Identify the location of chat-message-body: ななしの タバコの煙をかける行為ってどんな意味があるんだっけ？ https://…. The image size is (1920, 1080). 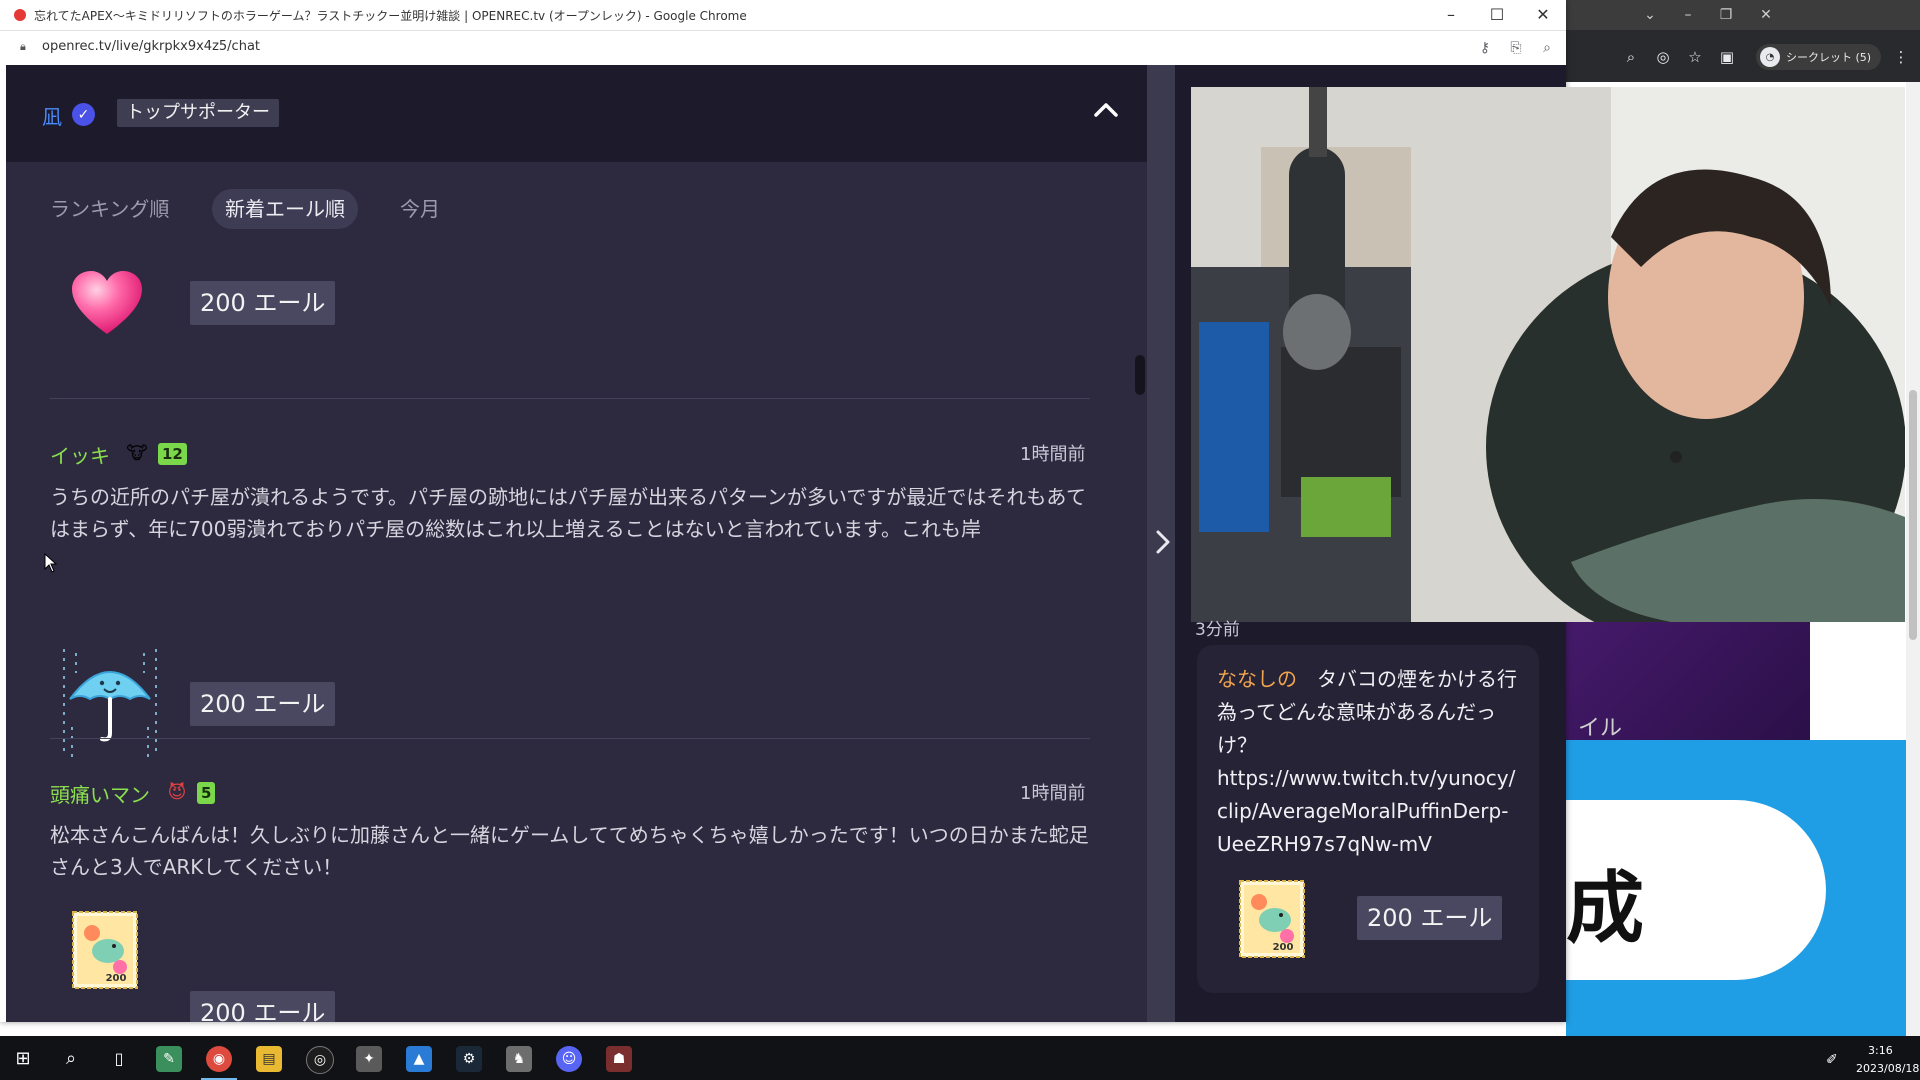
(1370, 762).